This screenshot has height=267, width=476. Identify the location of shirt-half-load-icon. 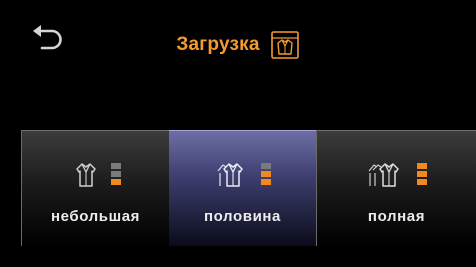
(230, 175).